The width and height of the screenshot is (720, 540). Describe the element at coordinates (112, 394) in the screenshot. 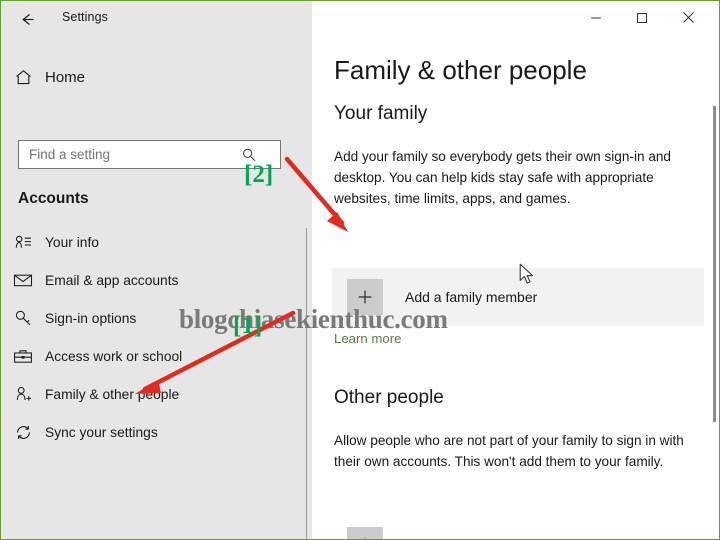

I see `sidebar-item-family-other-people-label: Family & other people` at that location.